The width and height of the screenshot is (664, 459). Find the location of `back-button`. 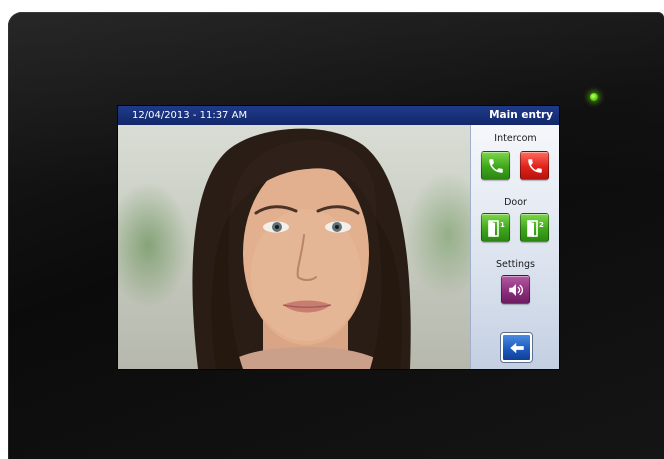

back-button is located at coordinates (516, 347).